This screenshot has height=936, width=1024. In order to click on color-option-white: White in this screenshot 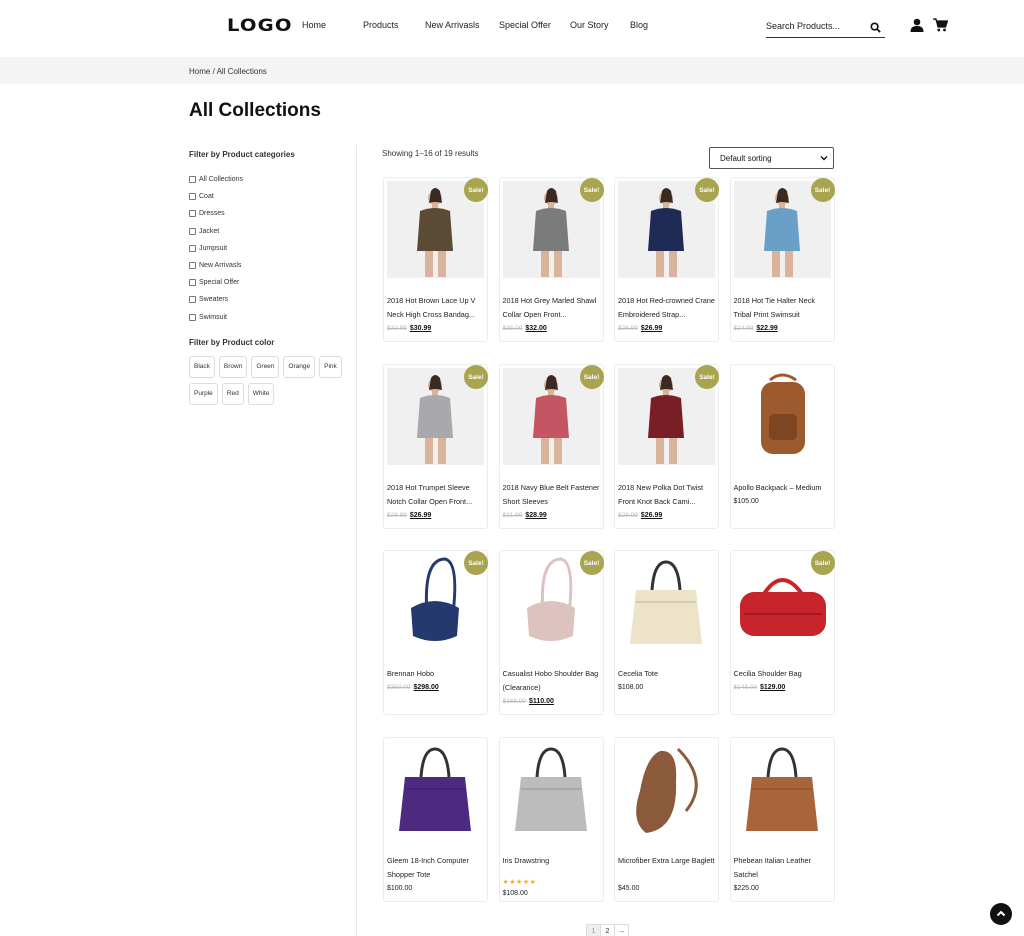, I will do `click(261, 393)`.